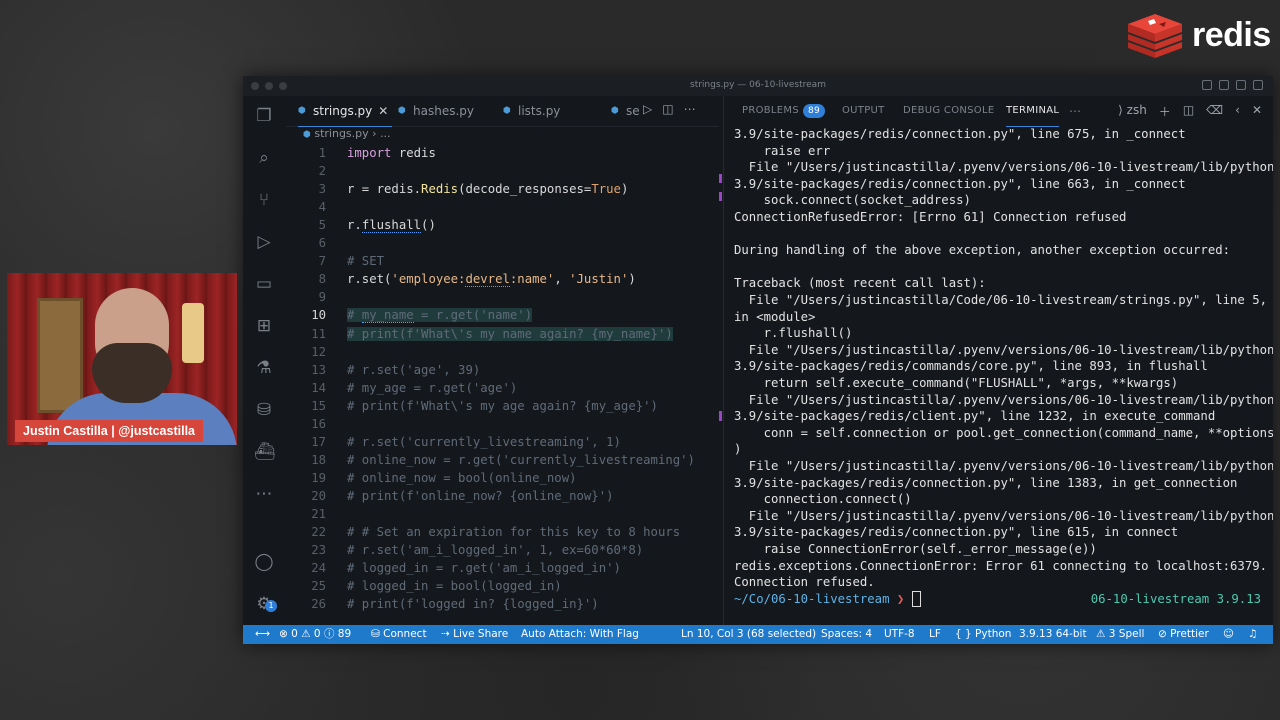 Image resolution: width=1280 pixels, height=720 pixels. Describe the element at coordinates (383, 111) in the screenshot. I see `close-tab-icon: ✕` at that location.